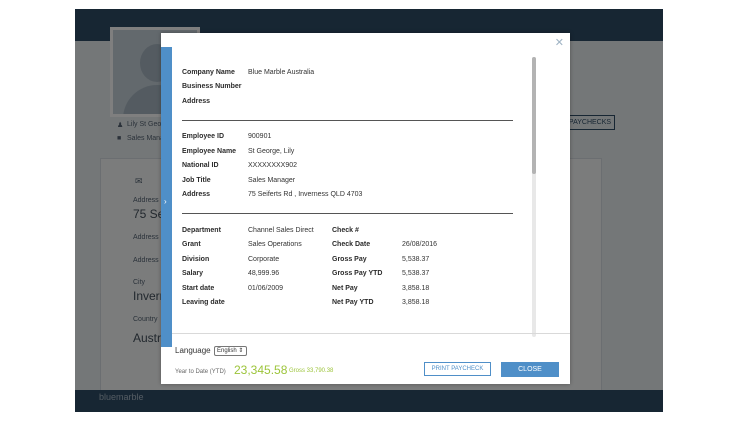  What do you see at coordinates (271, 151) in the screenshot?
I see `field-value: St George, Lily` at bounding box center [271, 151].